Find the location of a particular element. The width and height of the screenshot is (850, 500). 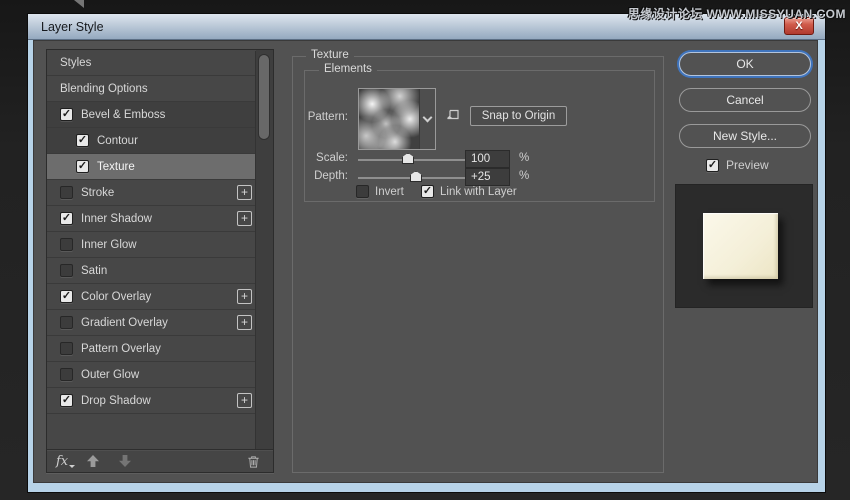

preview-label: Preview is located at coordinates (747, 165).